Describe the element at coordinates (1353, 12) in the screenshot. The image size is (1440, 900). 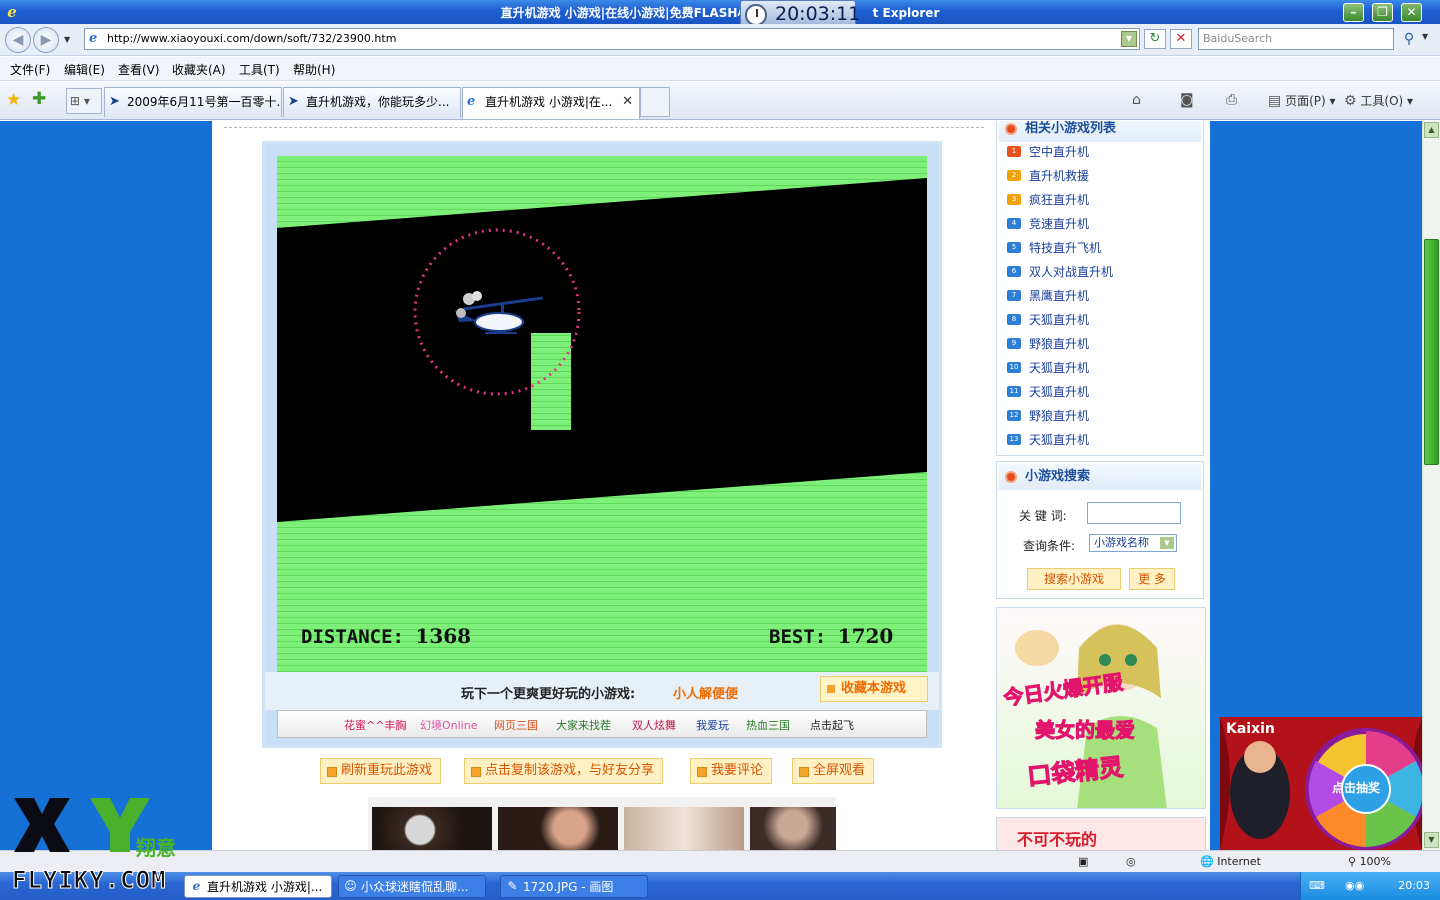
I see `minimize-button: –` at that location.